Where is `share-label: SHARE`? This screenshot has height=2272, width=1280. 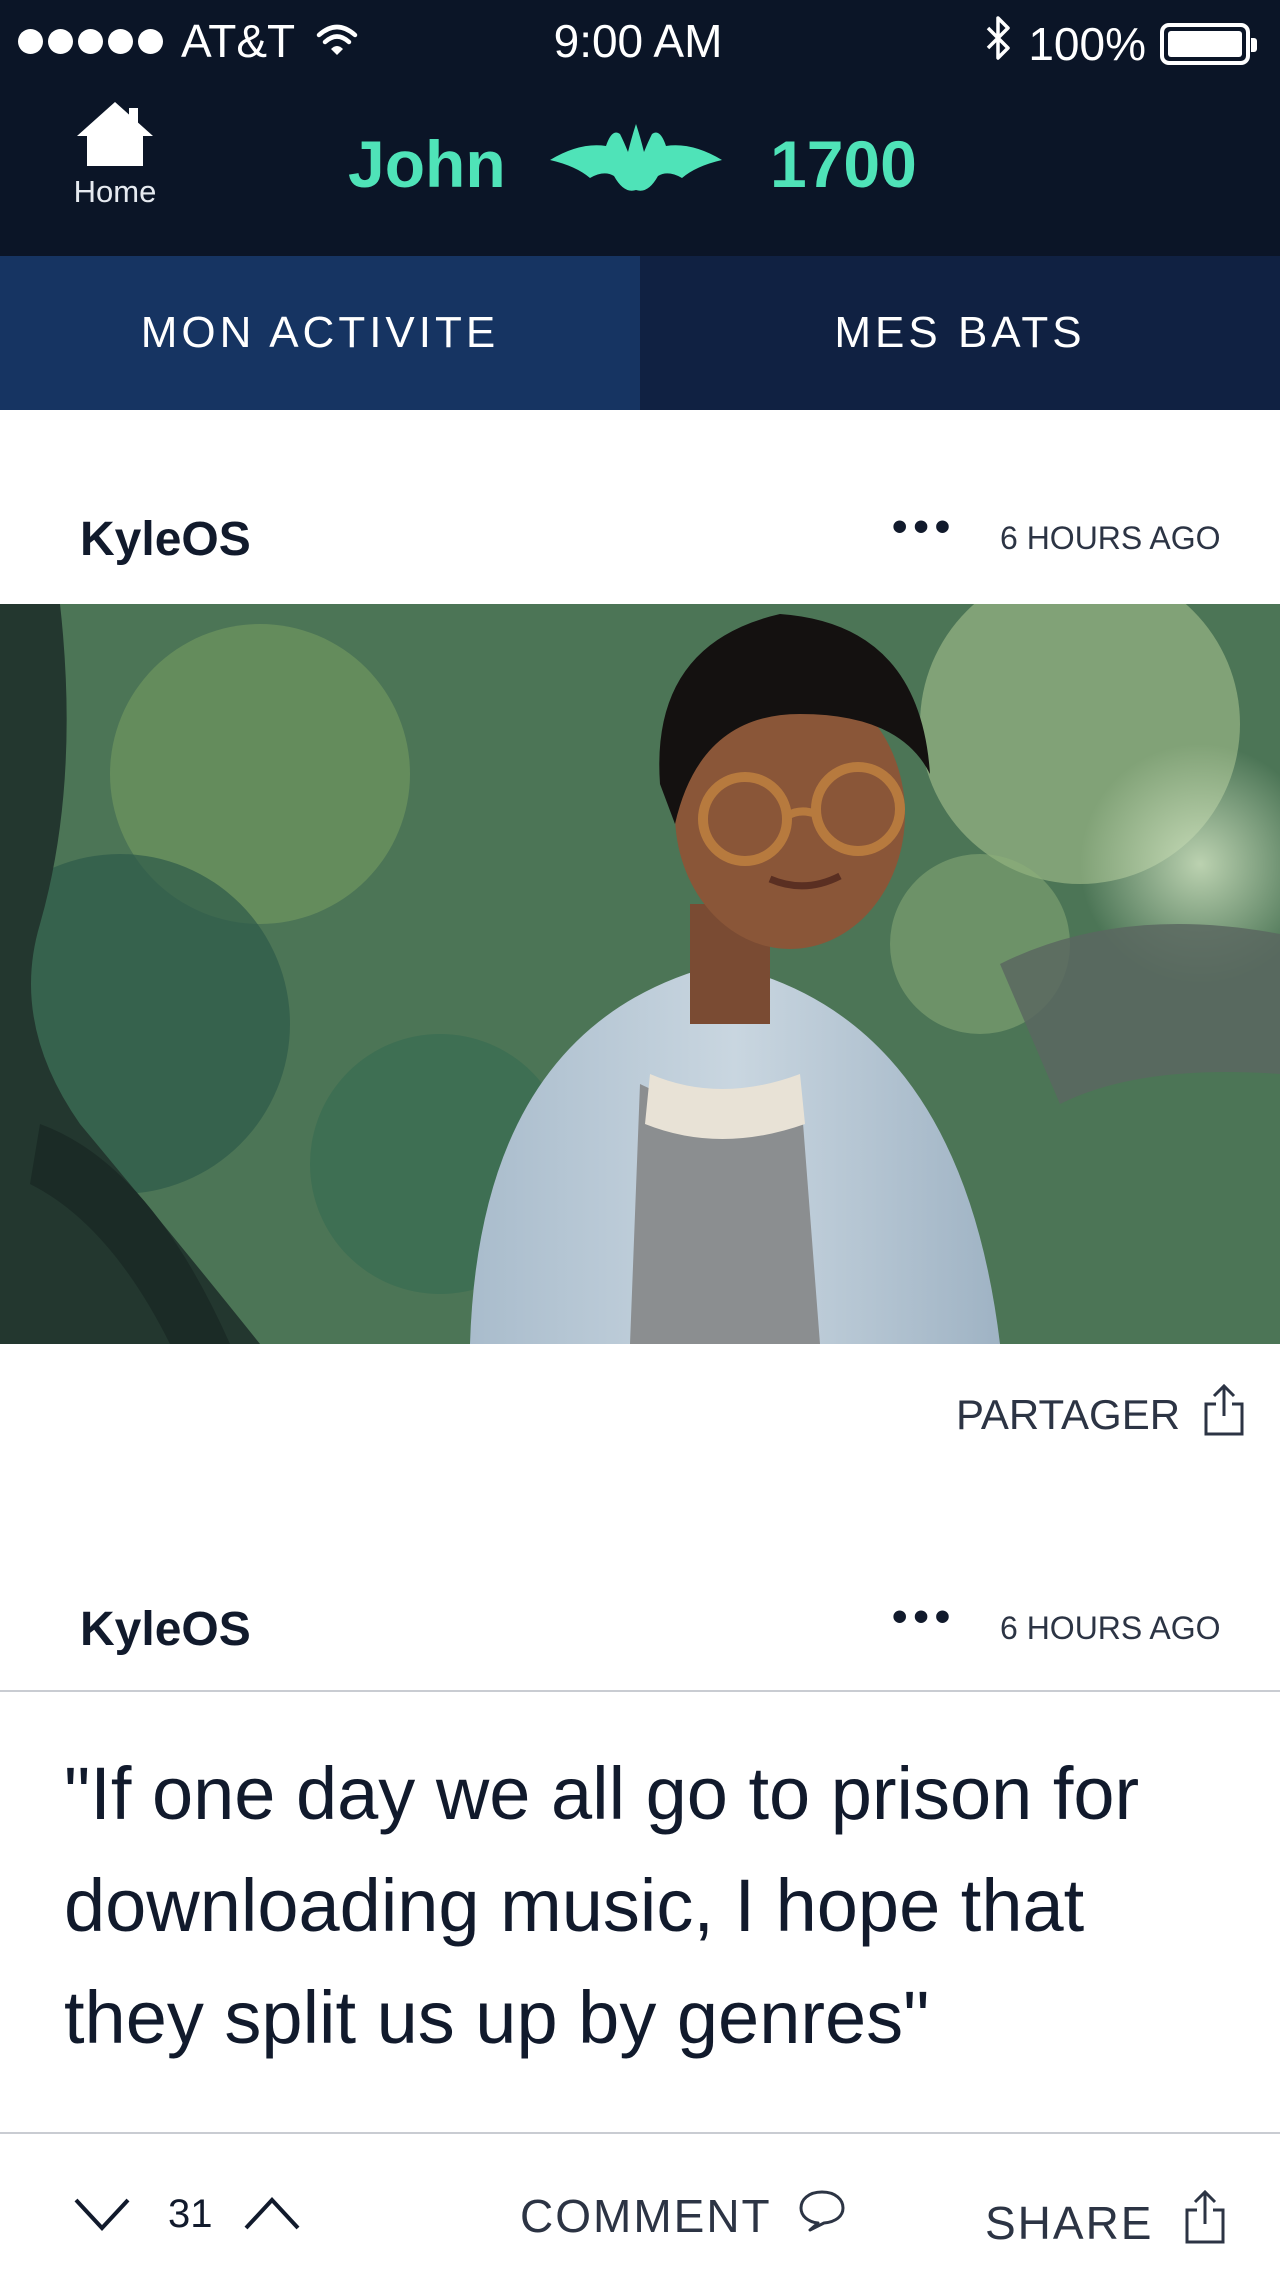
share-label: SHARE is located at coordinates (1069, 2222).